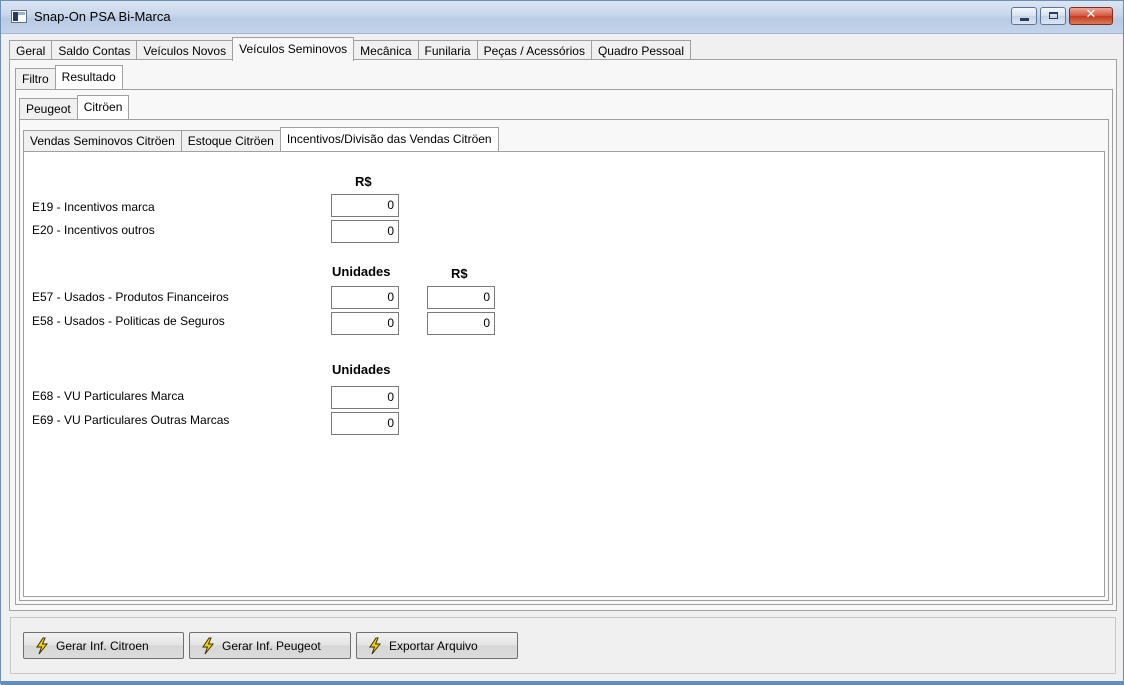 This screenshot has width=1124, height=685. Describe the element at coordinates (88, 77) in the screenshot. I see `tab-resultado: Resultado` at that location.